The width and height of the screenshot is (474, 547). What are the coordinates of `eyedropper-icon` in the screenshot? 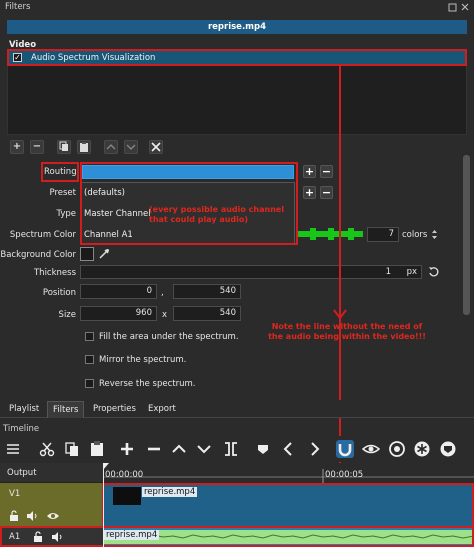 It's located at (104, 254).